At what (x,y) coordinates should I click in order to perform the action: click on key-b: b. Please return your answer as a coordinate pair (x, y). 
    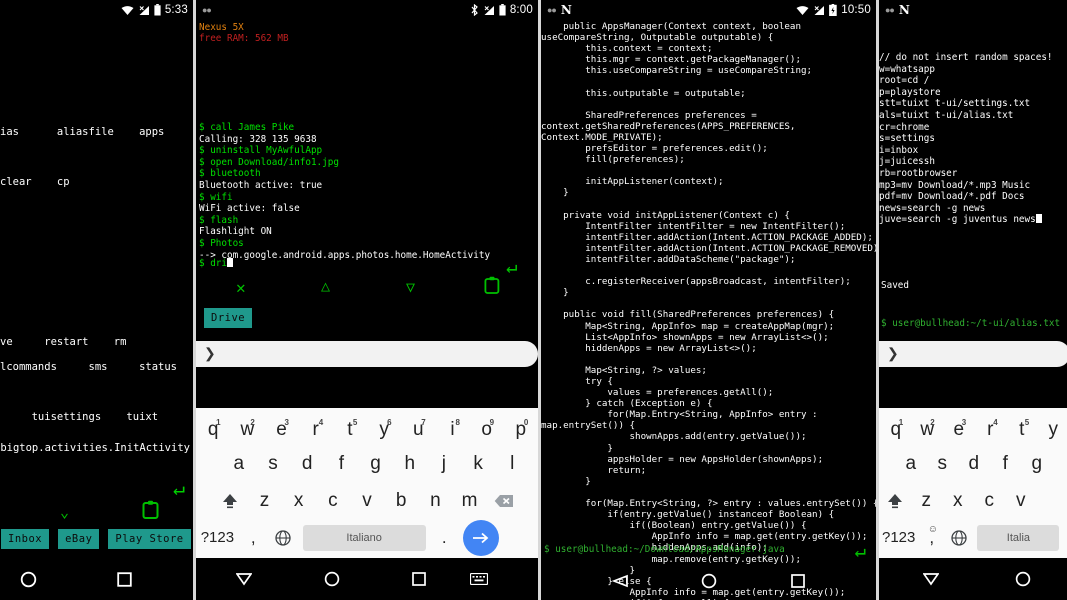
    Looking at the image, I should click on (401, 501).